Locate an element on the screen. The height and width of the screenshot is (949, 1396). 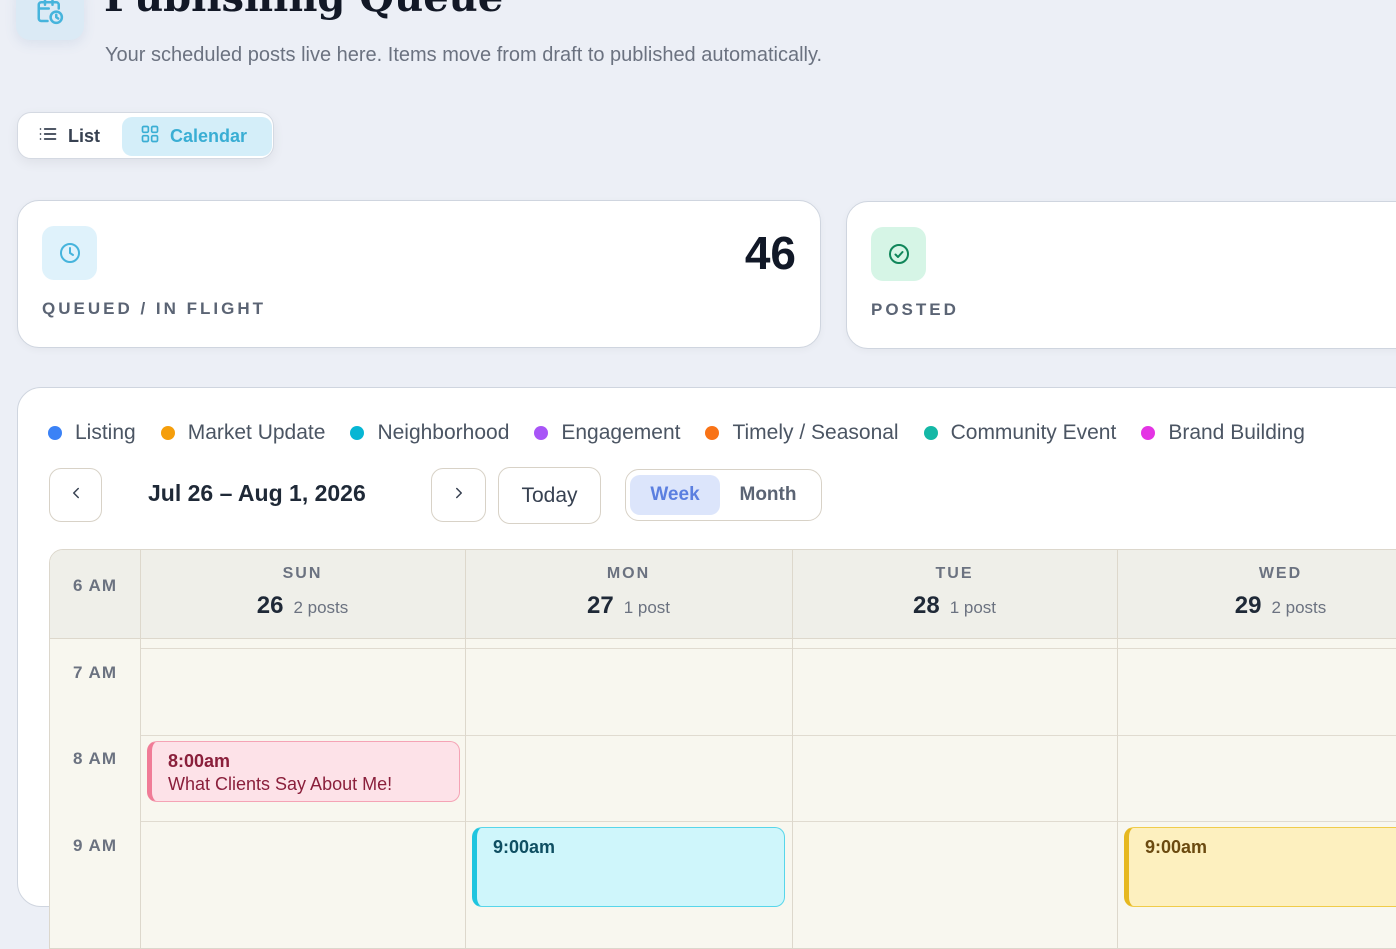
legend-item: Brand Building is located at coordinates (1223, 433).